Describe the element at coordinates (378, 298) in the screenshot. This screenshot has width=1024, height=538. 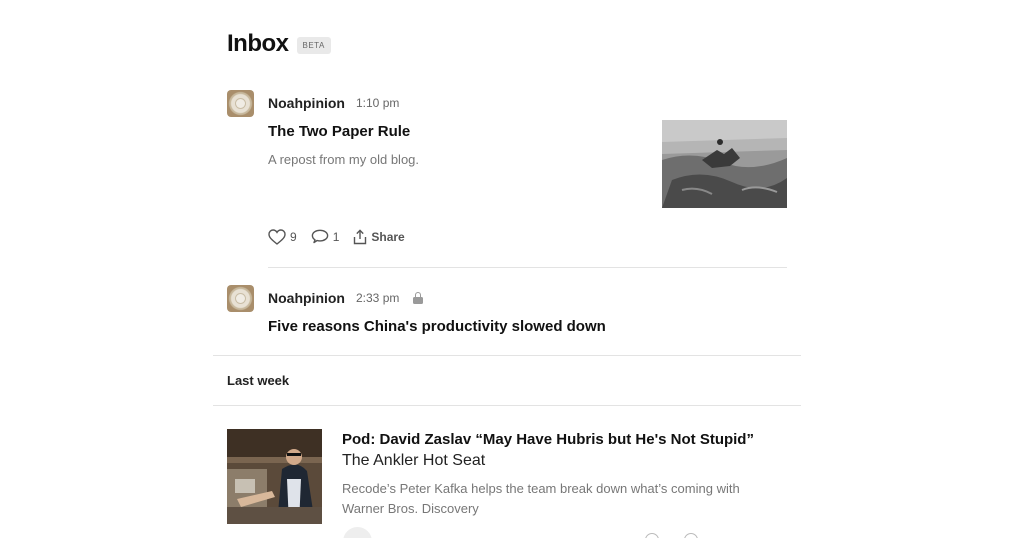
I see `post-time: 2:33 pm` at that location.